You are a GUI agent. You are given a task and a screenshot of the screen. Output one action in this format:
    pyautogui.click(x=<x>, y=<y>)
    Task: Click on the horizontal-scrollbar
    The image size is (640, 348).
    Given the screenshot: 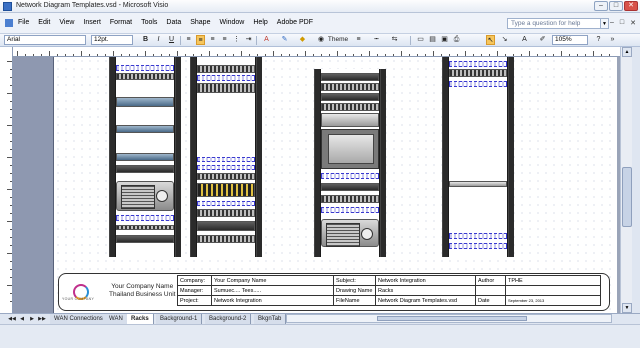 What is the action you would take?
    pyautogui.click(x=449, y=318)
    